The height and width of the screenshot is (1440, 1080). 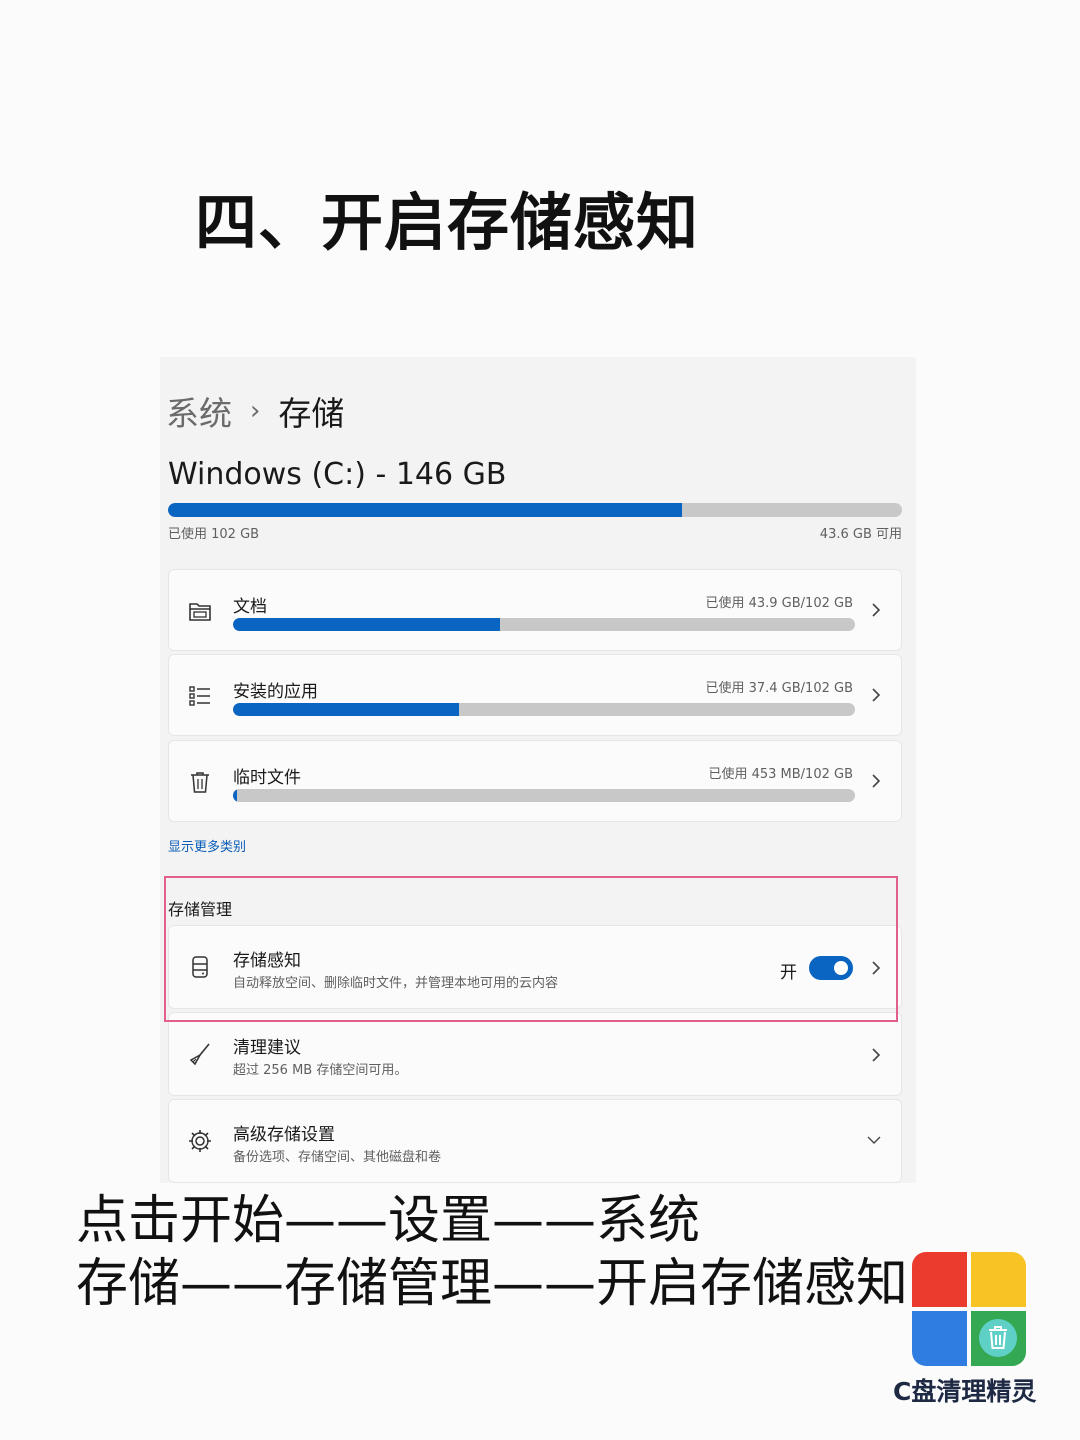 I want to click on breadcrumb: 系统 › 存储, so click(x=255, y=411).